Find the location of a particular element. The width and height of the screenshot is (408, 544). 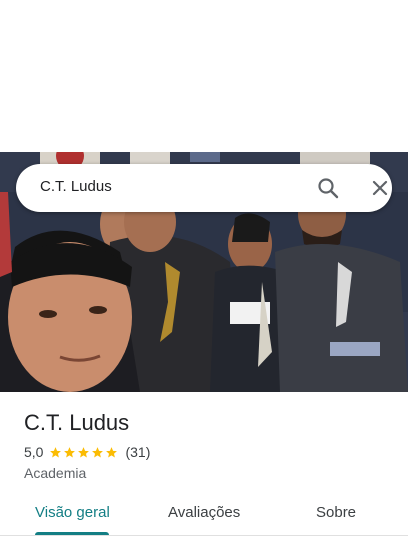

place-title: C.T. Ludus is located at coordinates (77, 422).